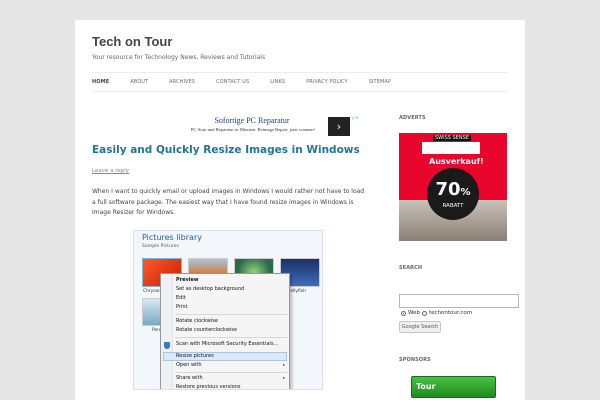  Describe the element at coordinates (339, 126) in the screenshot. I see `ad-arrow-icon: ›` at that location.